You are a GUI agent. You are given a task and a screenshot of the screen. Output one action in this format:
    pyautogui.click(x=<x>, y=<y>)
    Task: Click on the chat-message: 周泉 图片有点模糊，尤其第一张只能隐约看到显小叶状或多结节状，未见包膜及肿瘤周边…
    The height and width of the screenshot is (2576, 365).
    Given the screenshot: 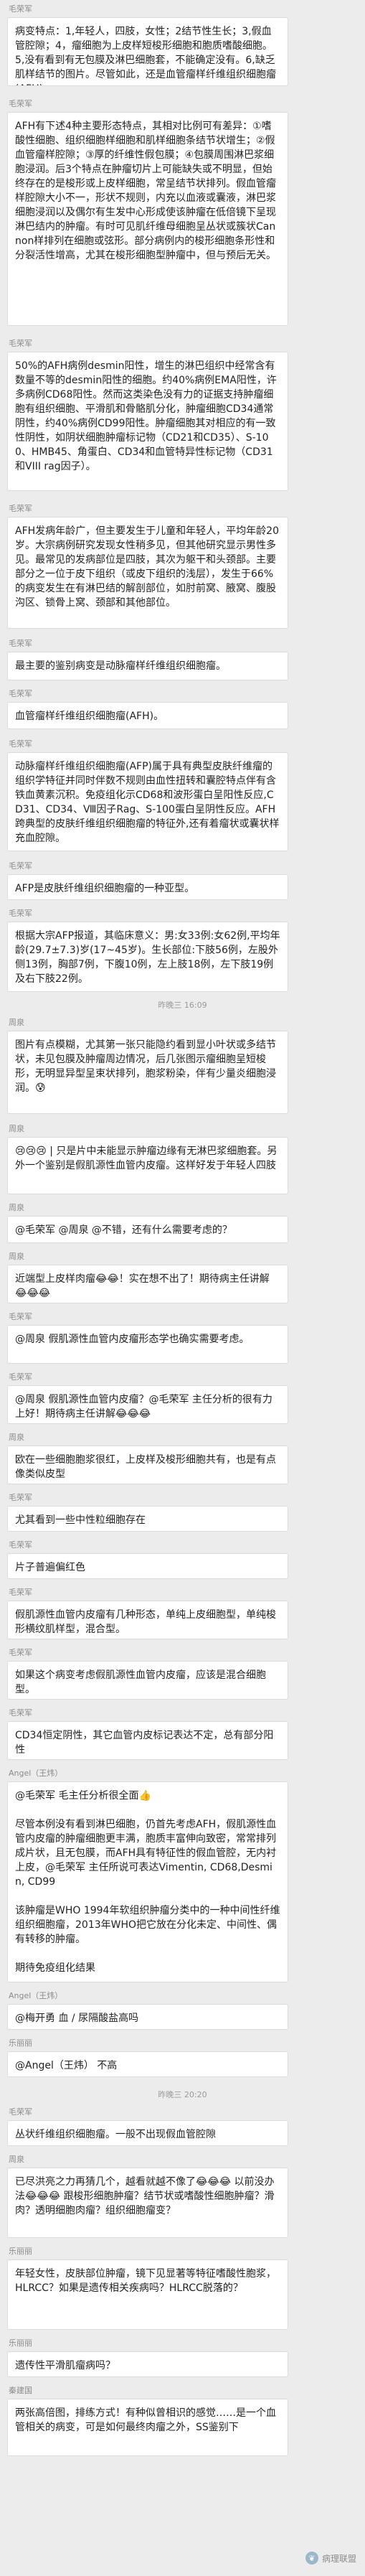 What is the action you would take?
    pyautogui.click(x=182, y=1066)
    